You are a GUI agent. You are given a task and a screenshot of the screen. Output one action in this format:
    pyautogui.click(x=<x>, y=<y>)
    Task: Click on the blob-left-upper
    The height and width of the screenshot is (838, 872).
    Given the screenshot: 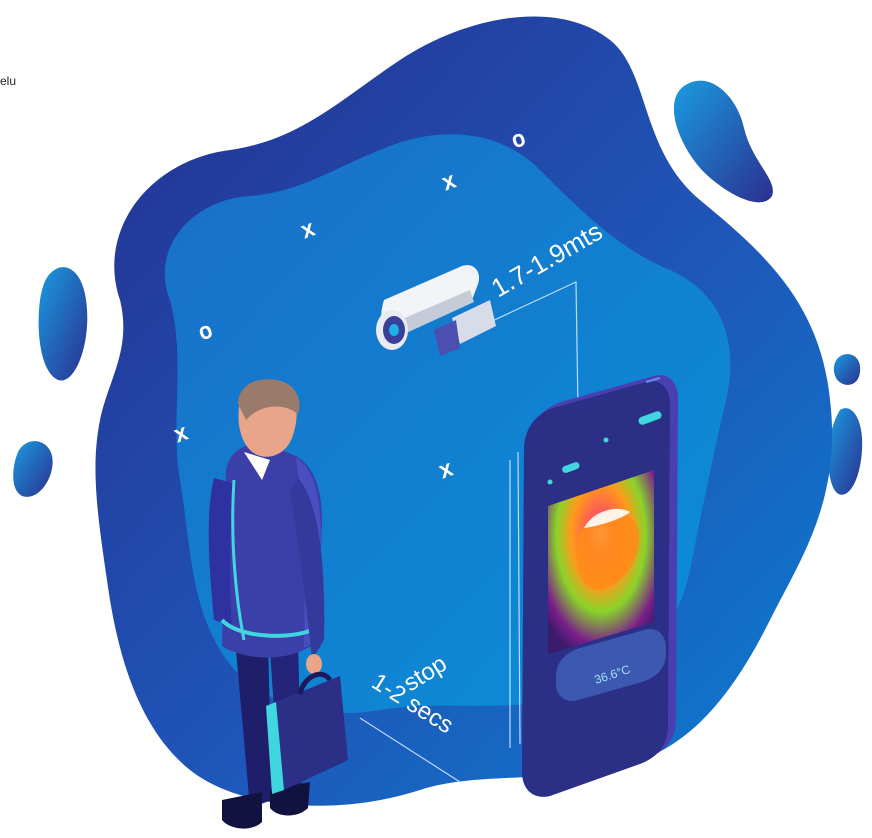 What is the action you would take?
    pyautogui.click(x=63, y=324)
    